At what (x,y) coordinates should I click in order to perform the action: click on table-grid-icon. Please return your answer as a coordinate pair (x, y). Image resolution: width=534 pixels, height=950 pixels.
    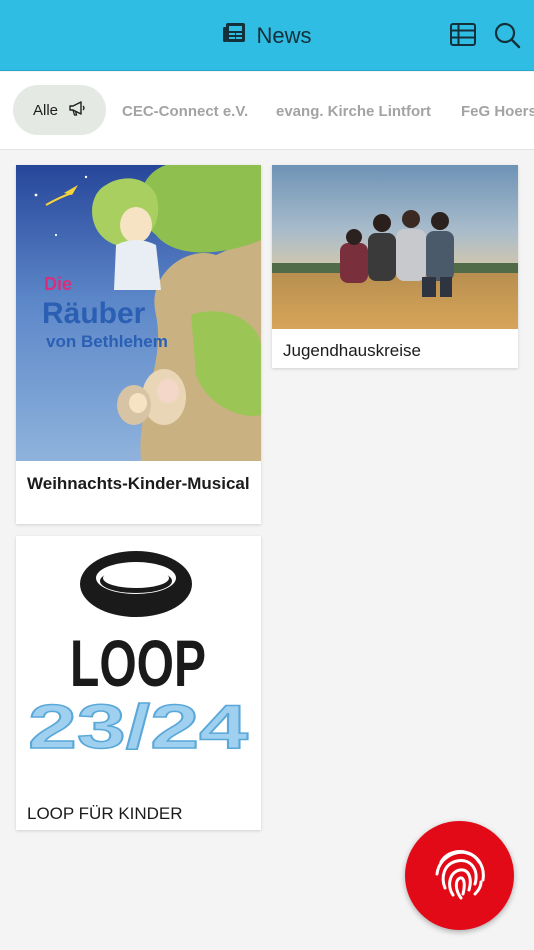
    Looking at the image, I should click on (463, 35).